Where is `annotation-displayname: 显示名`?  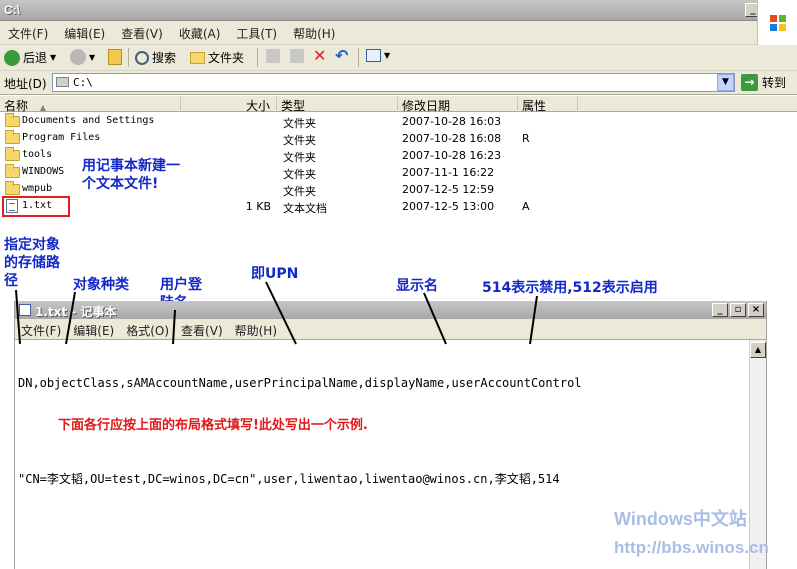
annotation-displayname: 显示名 is located at coordinates (417, 286).